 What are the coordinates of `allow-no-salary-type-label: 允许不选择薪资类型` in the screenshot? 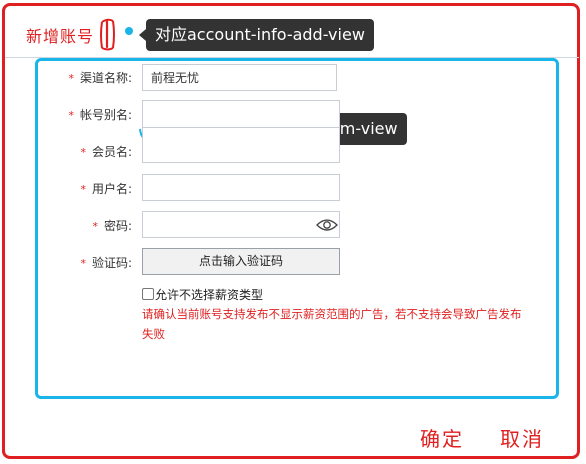 It's located at (209, 295).